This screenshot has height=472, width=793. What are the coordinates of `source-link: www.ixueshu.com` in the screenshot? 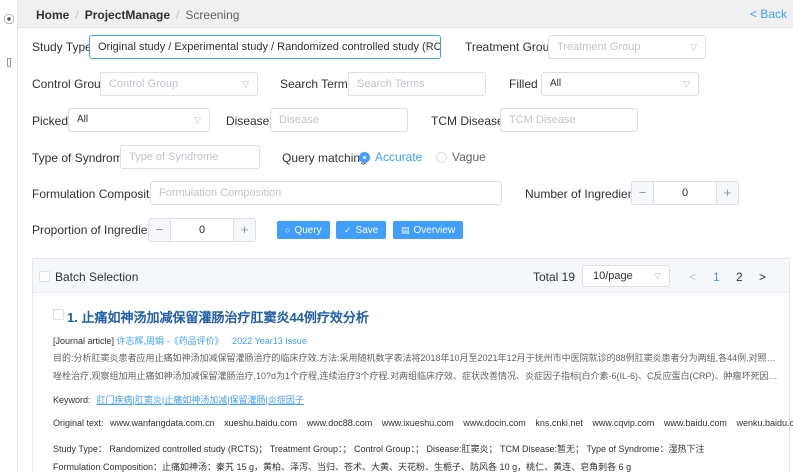 It's located at (418, 423).